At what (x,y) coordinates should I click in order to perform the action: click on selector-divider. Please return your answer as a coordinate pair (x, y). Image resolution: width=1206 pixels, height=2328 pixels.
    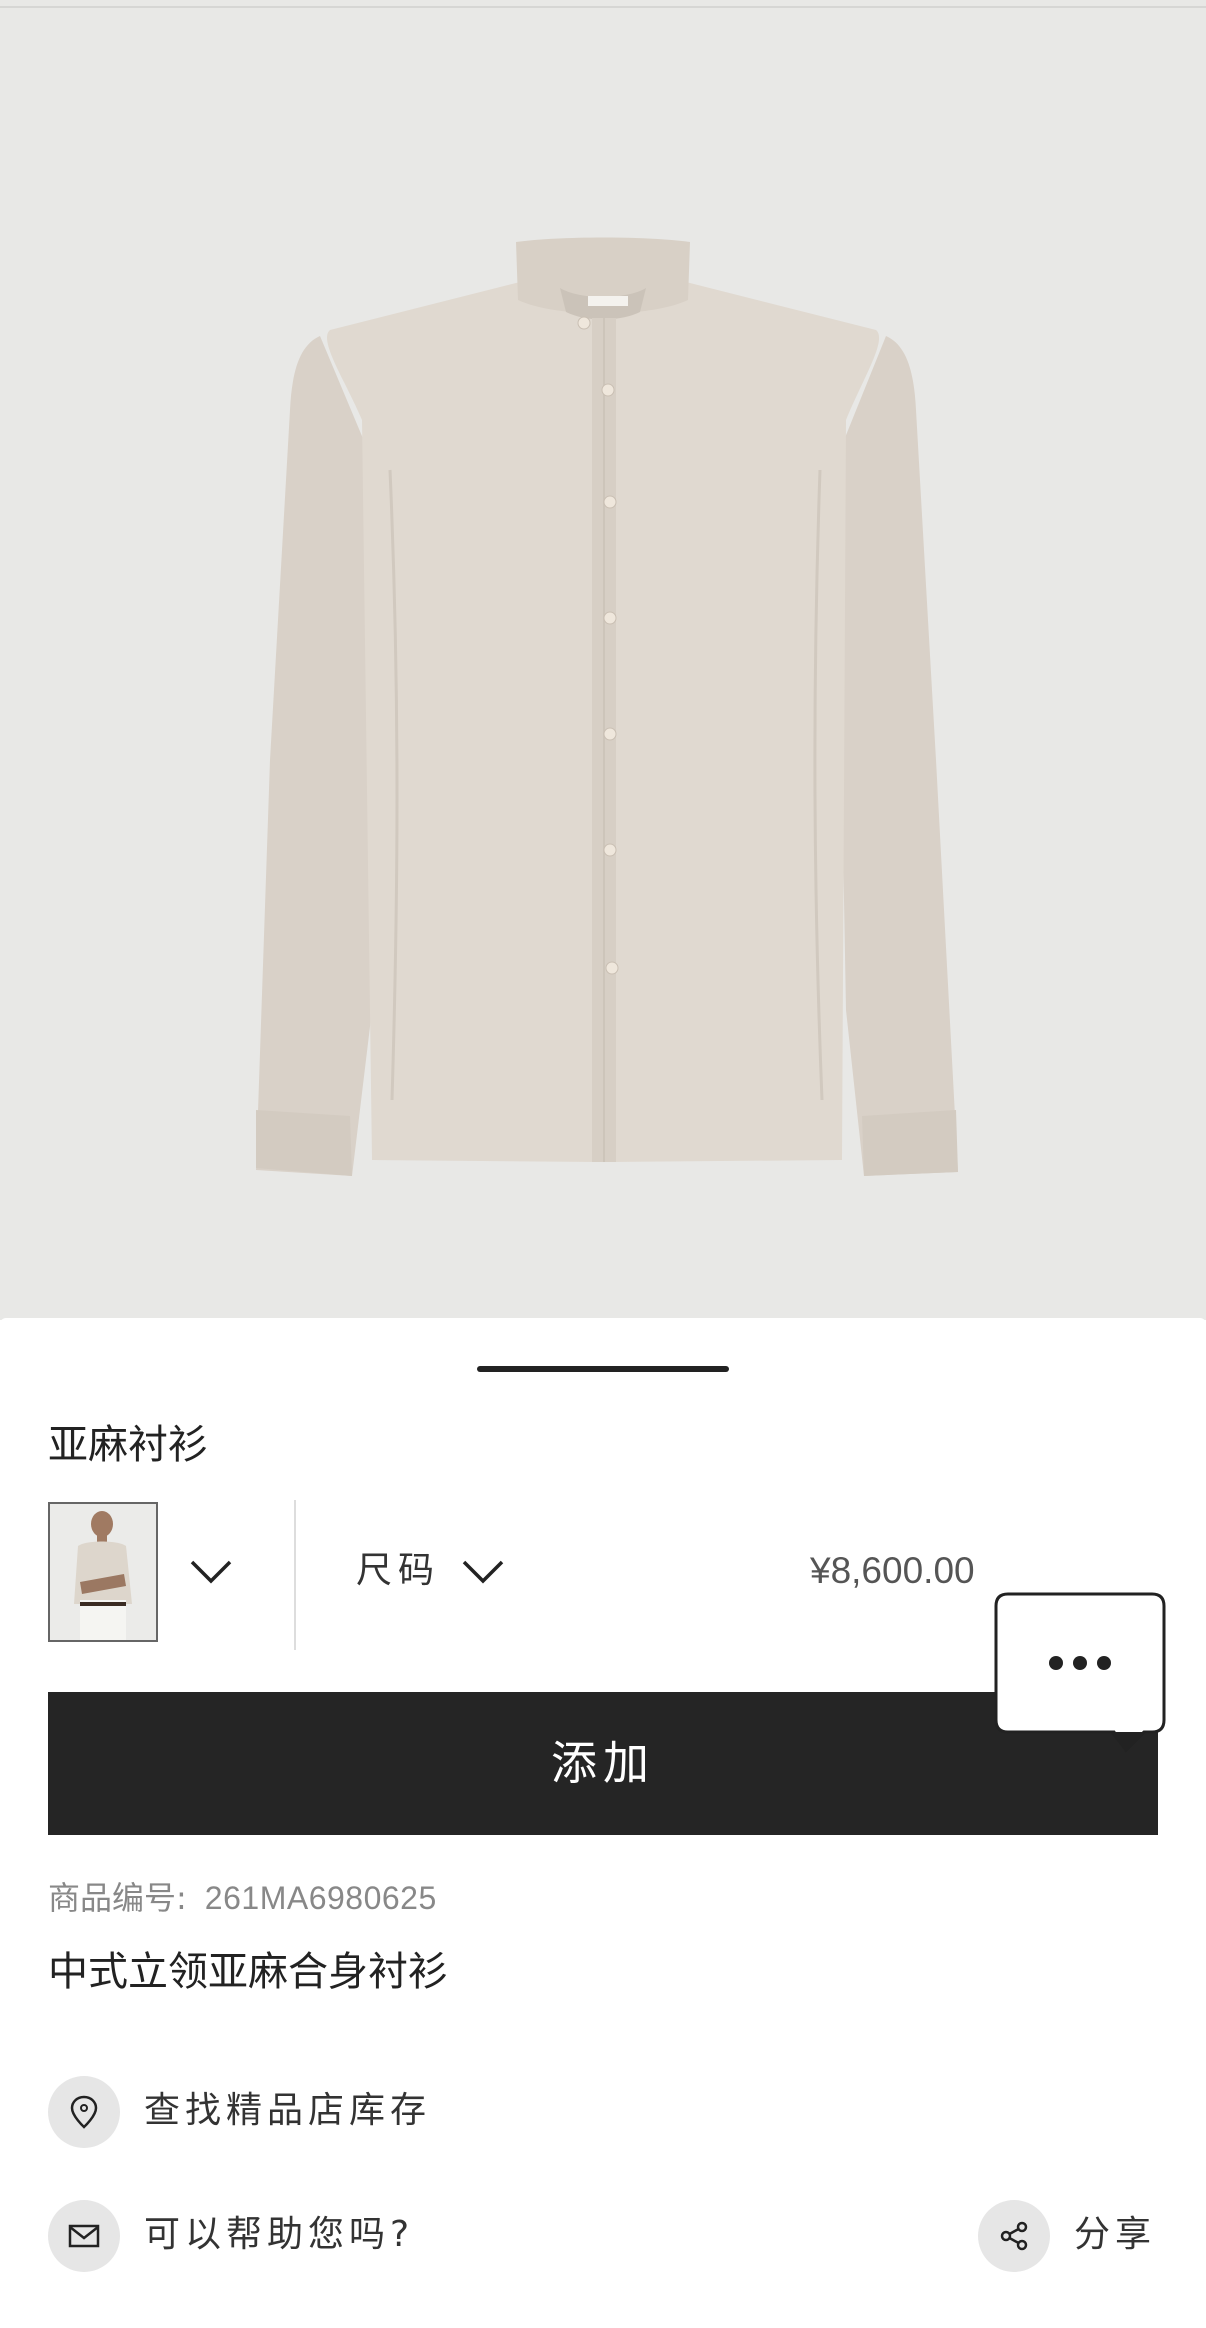
    Looking at the image, I should click on (295, 1575).